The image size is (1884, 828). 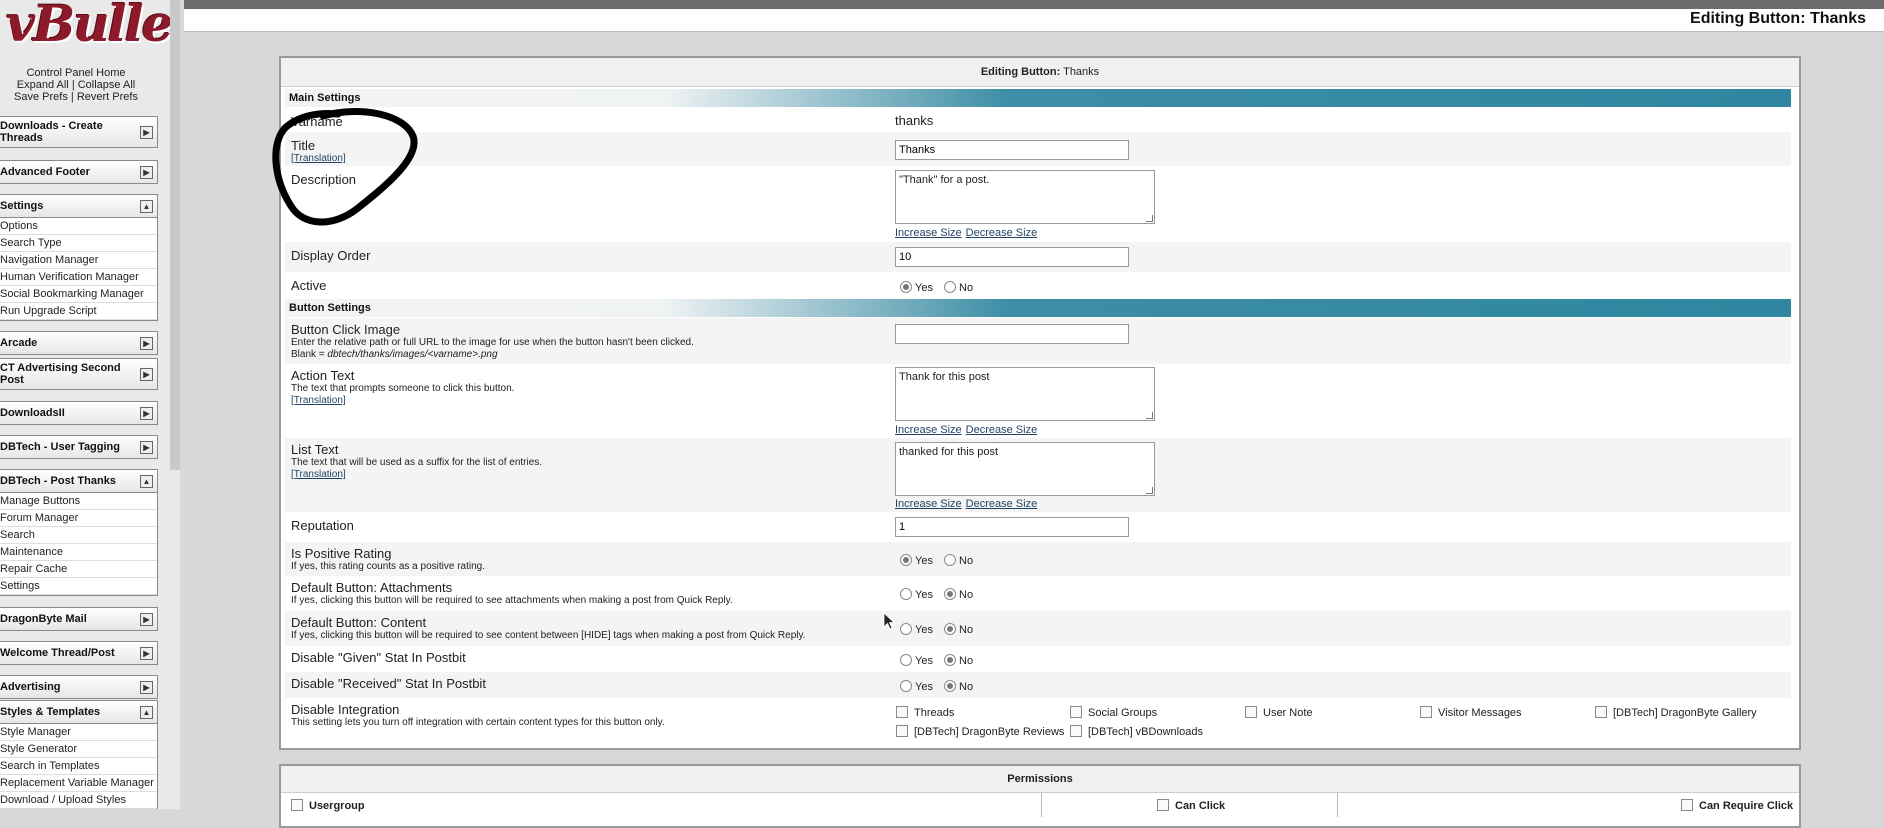 I want to click on list-text-label: List Text, so click(x=315, y=449).